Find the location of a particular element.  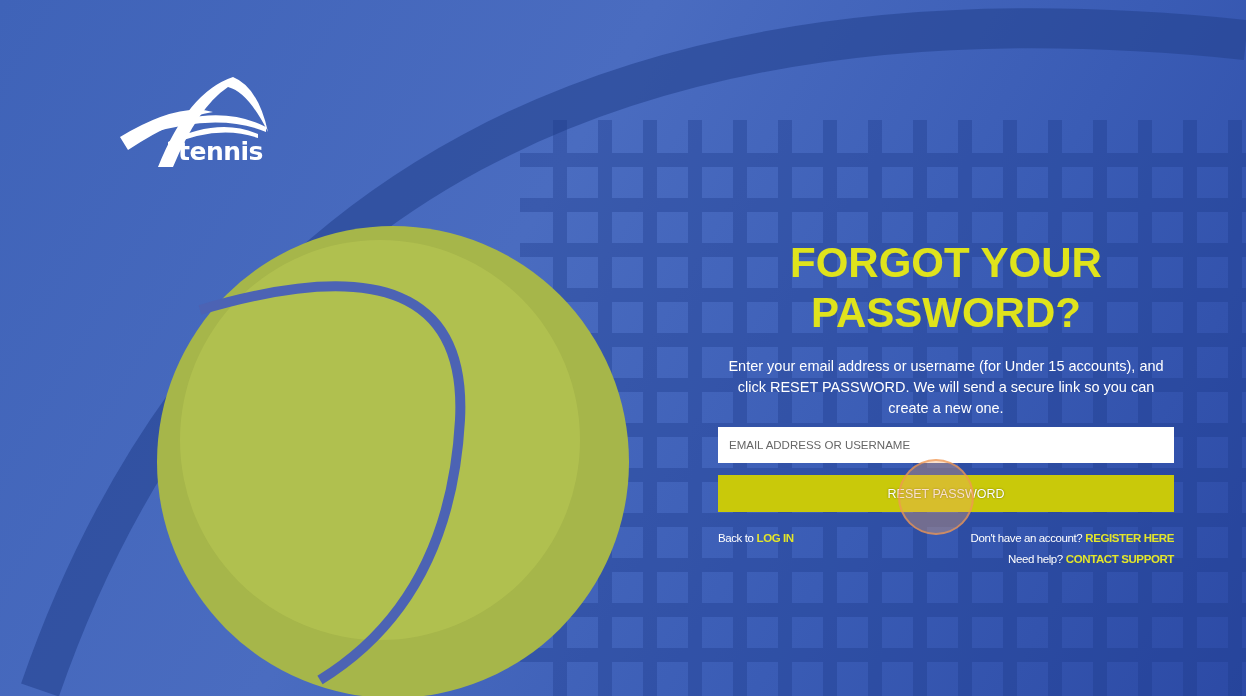

link-prefix-text: Don't have an account? is located at coordinates (1026, 538).